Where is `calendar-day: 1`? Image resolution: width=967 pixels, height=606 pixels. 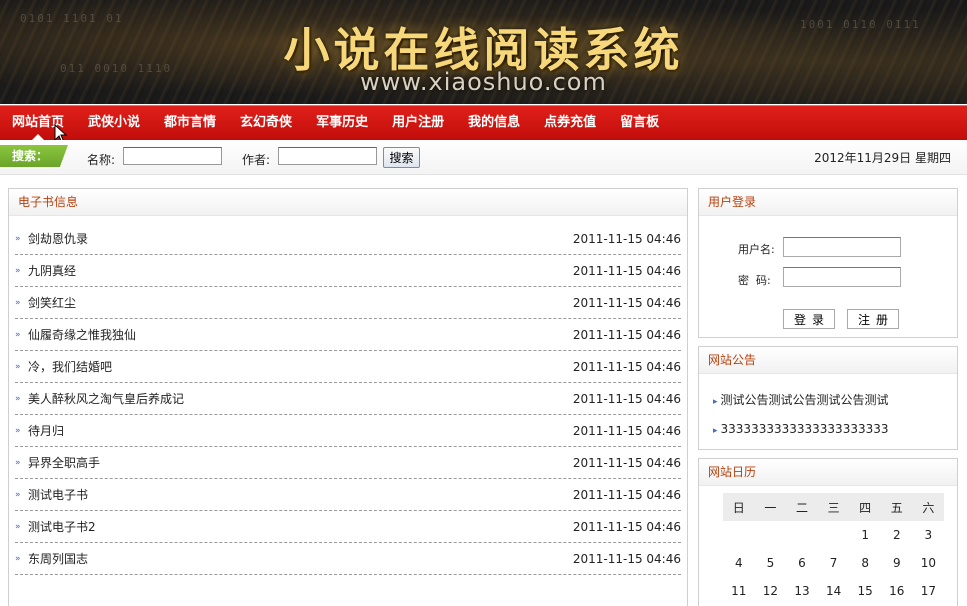 calendar-day: 1 is located at coordinates (865, 535).